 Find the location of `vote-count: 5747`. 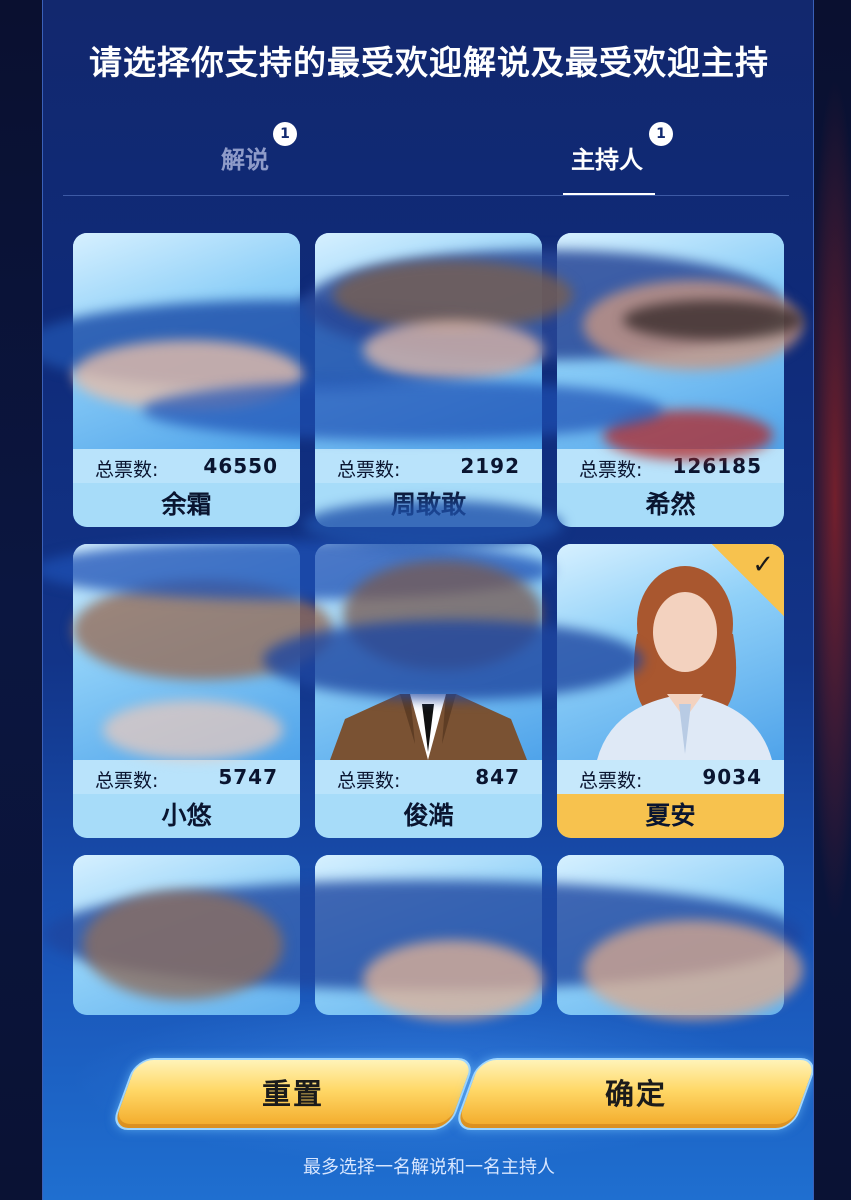

vote-count: 5747 is located at coordinates (248, 777).